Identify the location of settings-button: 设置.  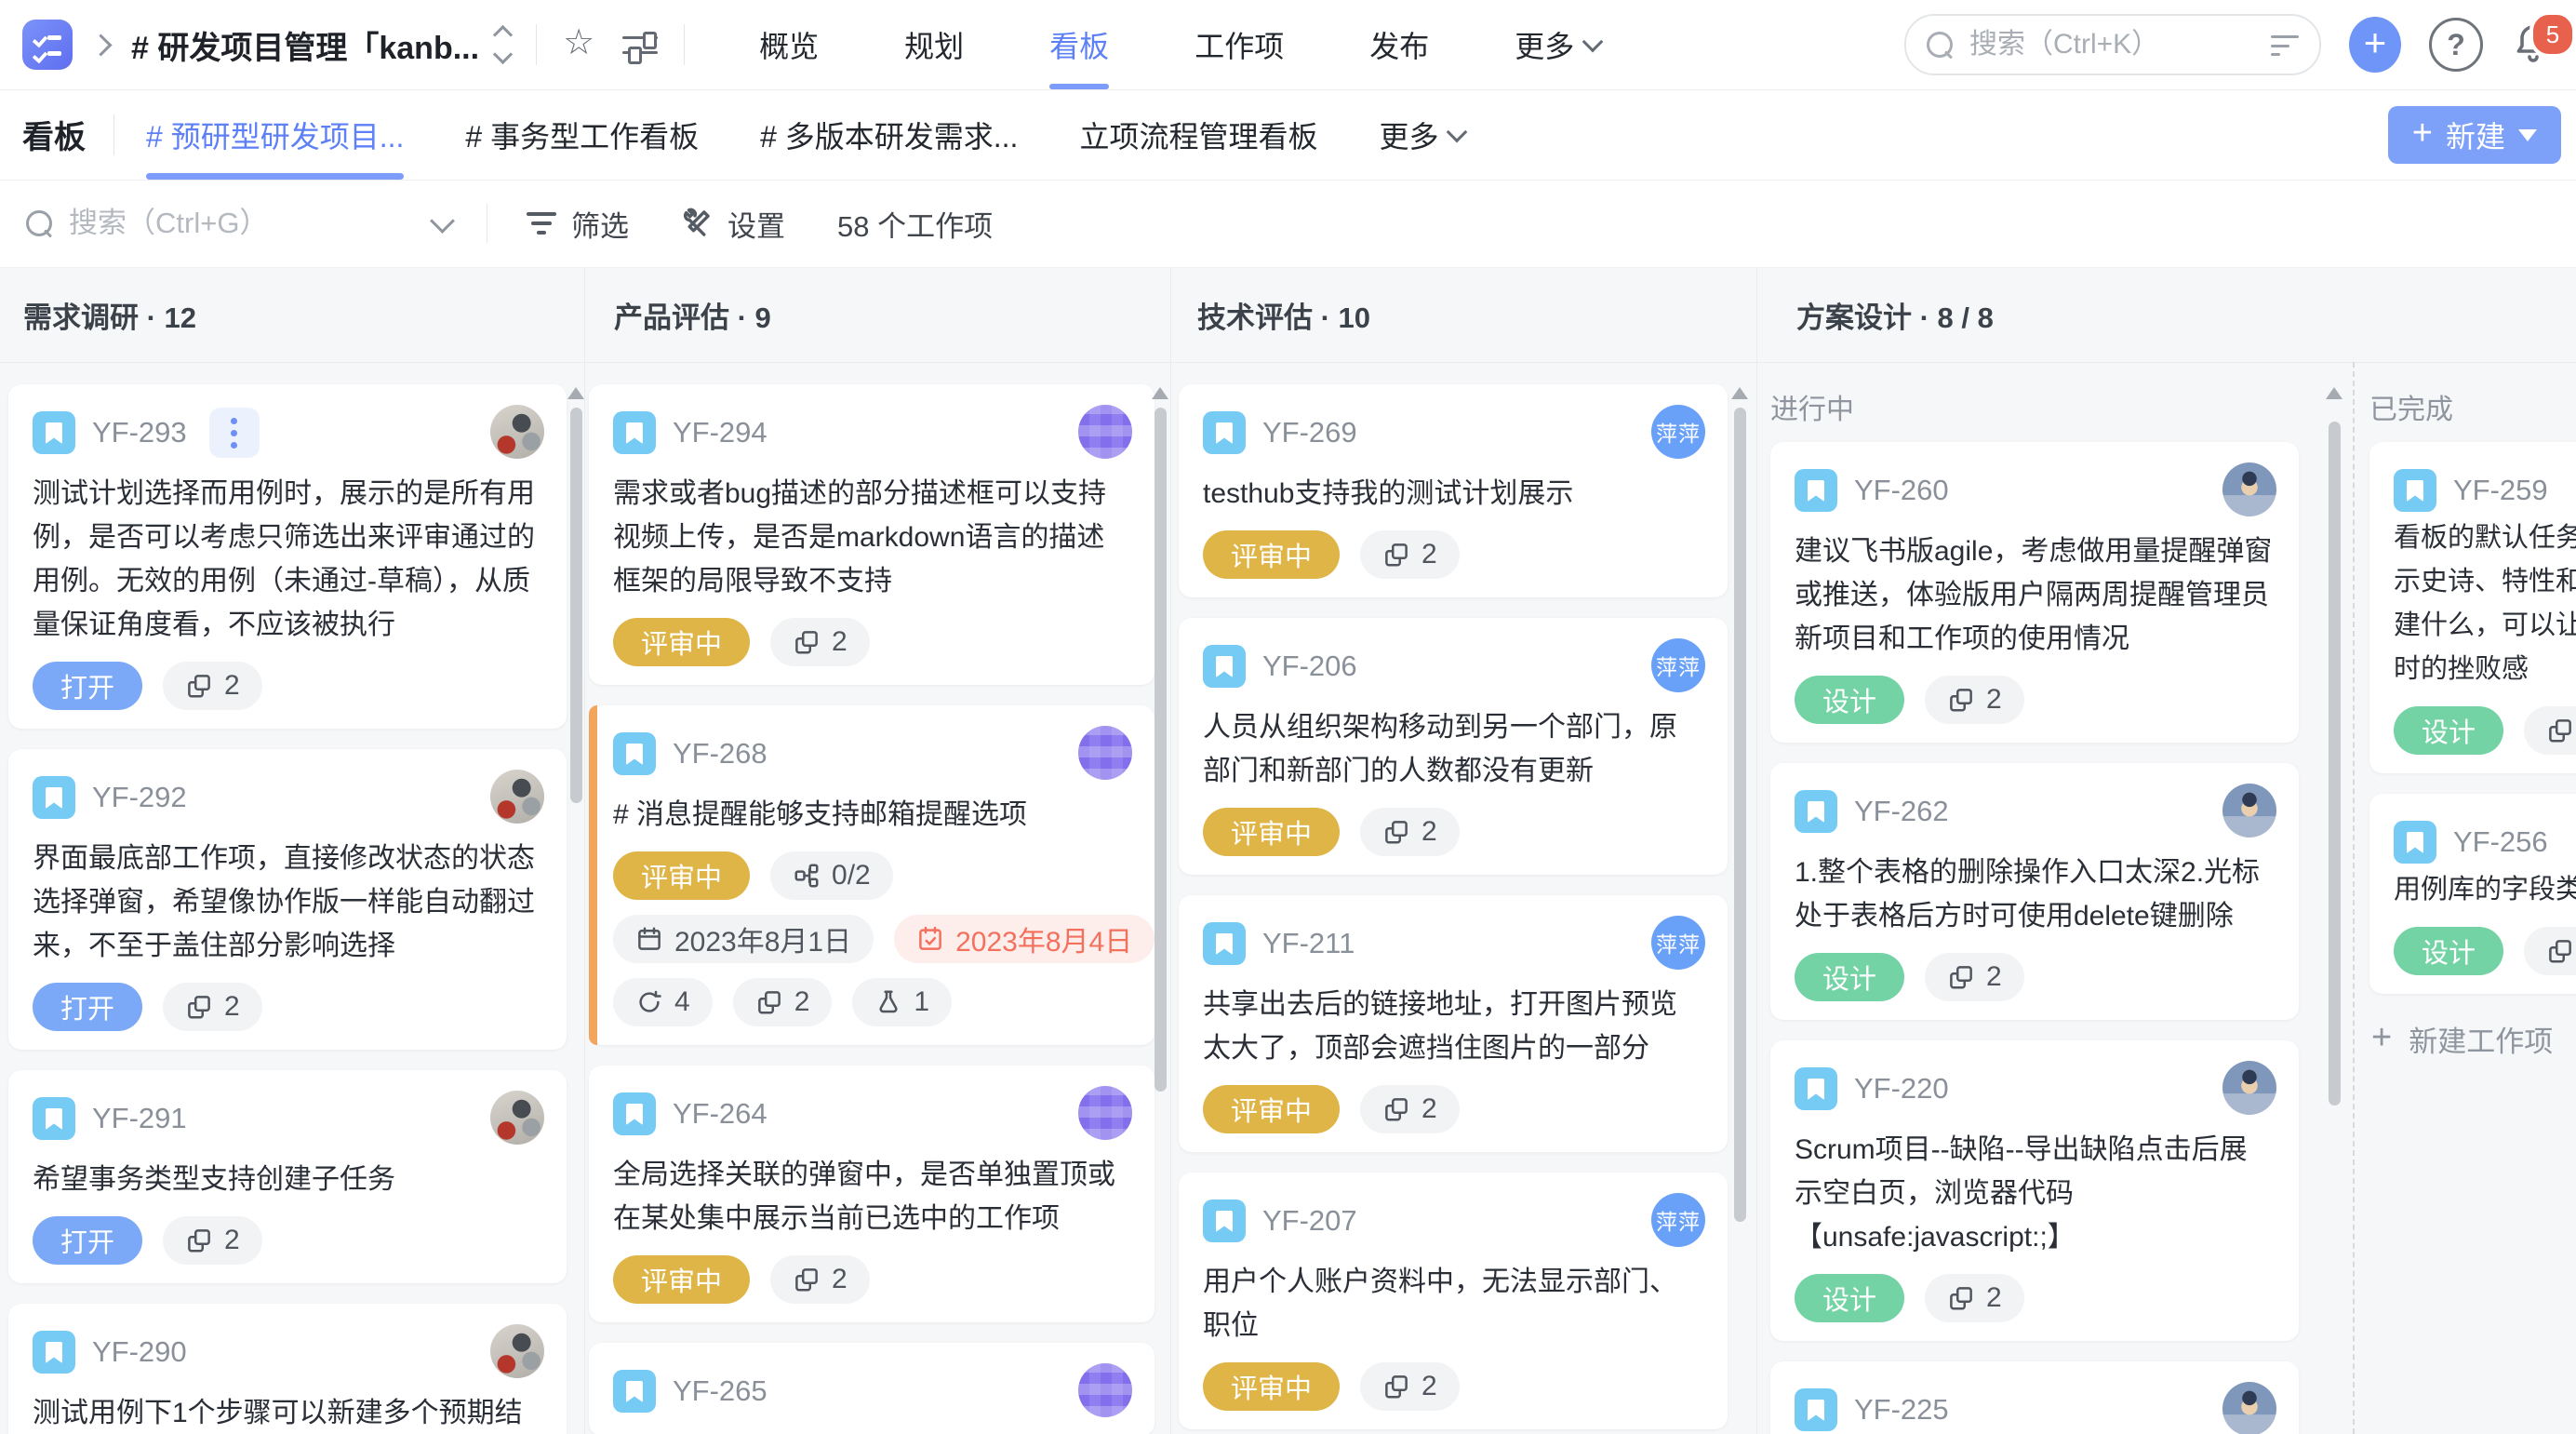
(733, 224).